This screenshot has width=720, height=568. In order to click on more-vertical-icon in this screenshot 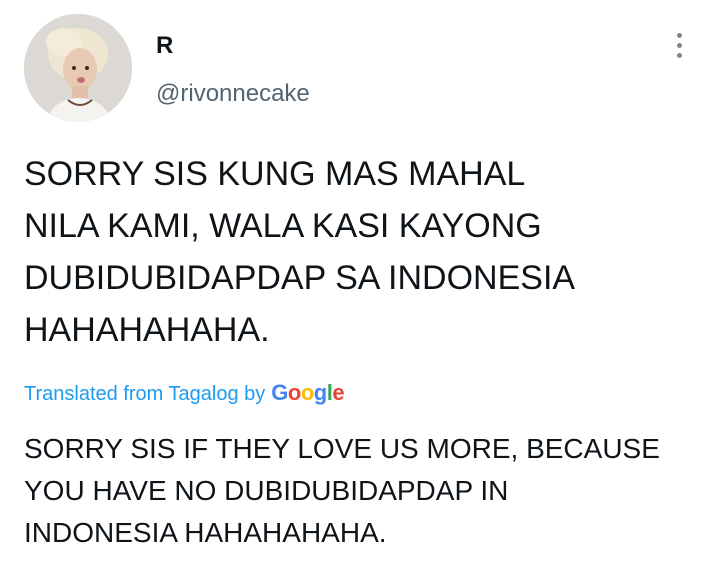, I will do `click(679, 45)`.